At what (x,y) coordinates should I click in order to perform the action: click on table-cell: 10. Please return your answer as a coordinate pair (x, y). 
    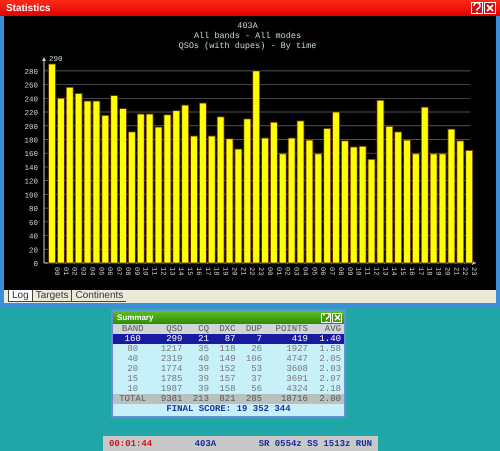
    Looking at the image, I should click on (132, 389).